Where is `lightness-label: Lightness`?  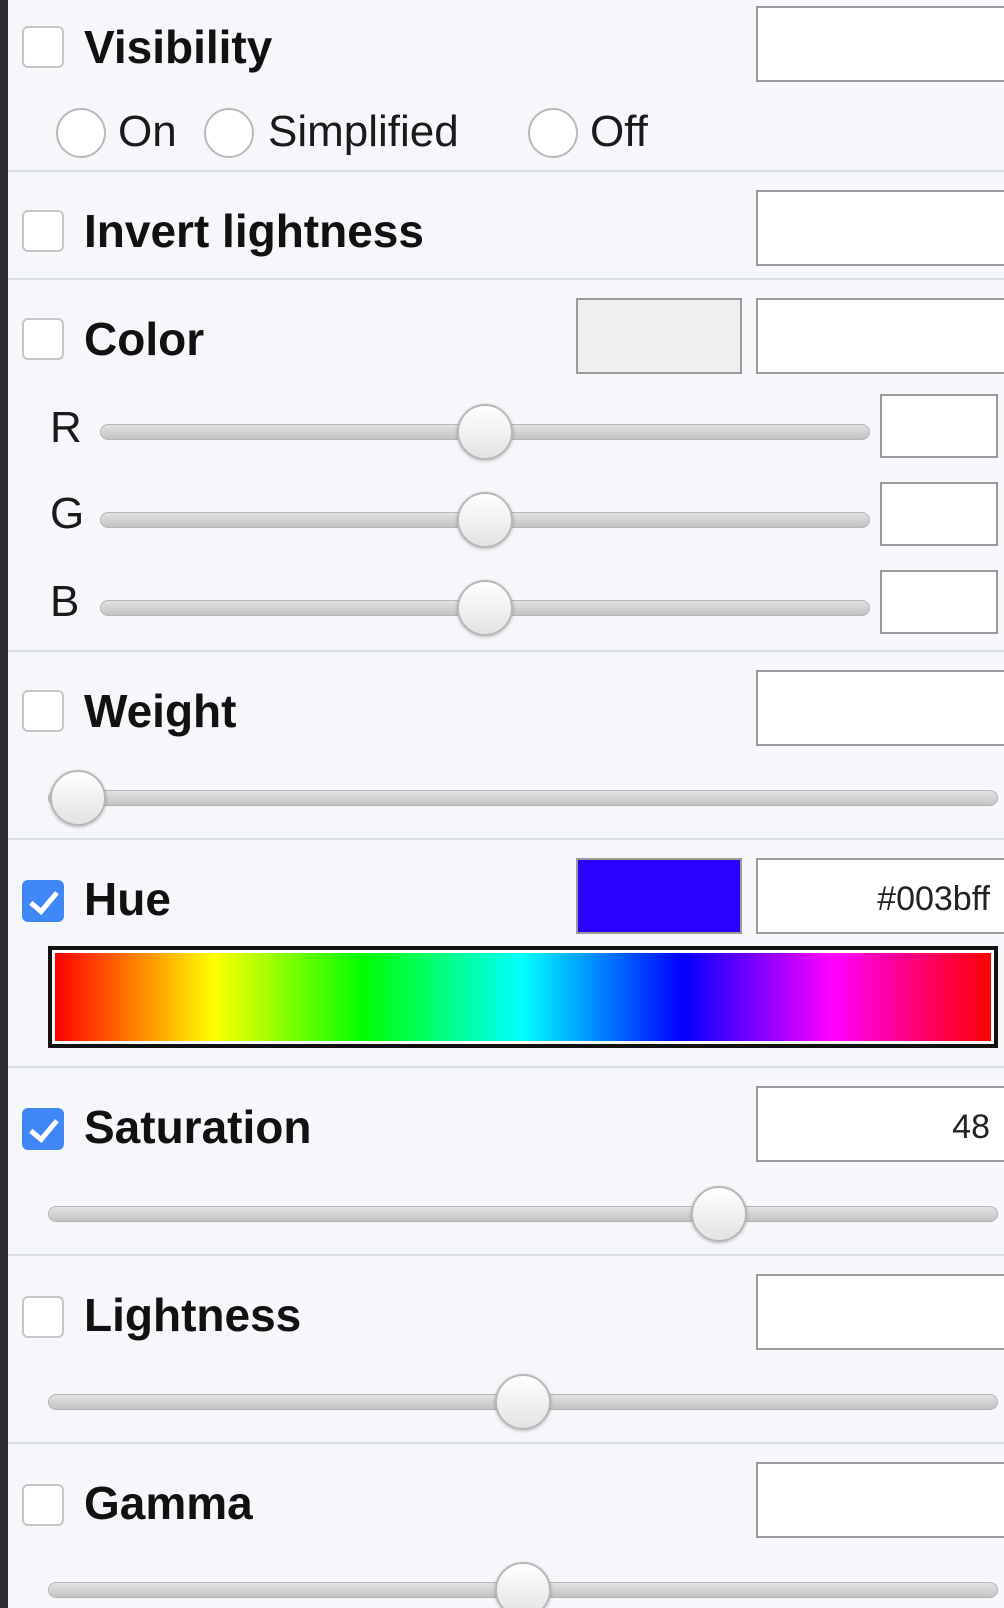 lightness-label: Lightness is located at coordinates (193, 1315).